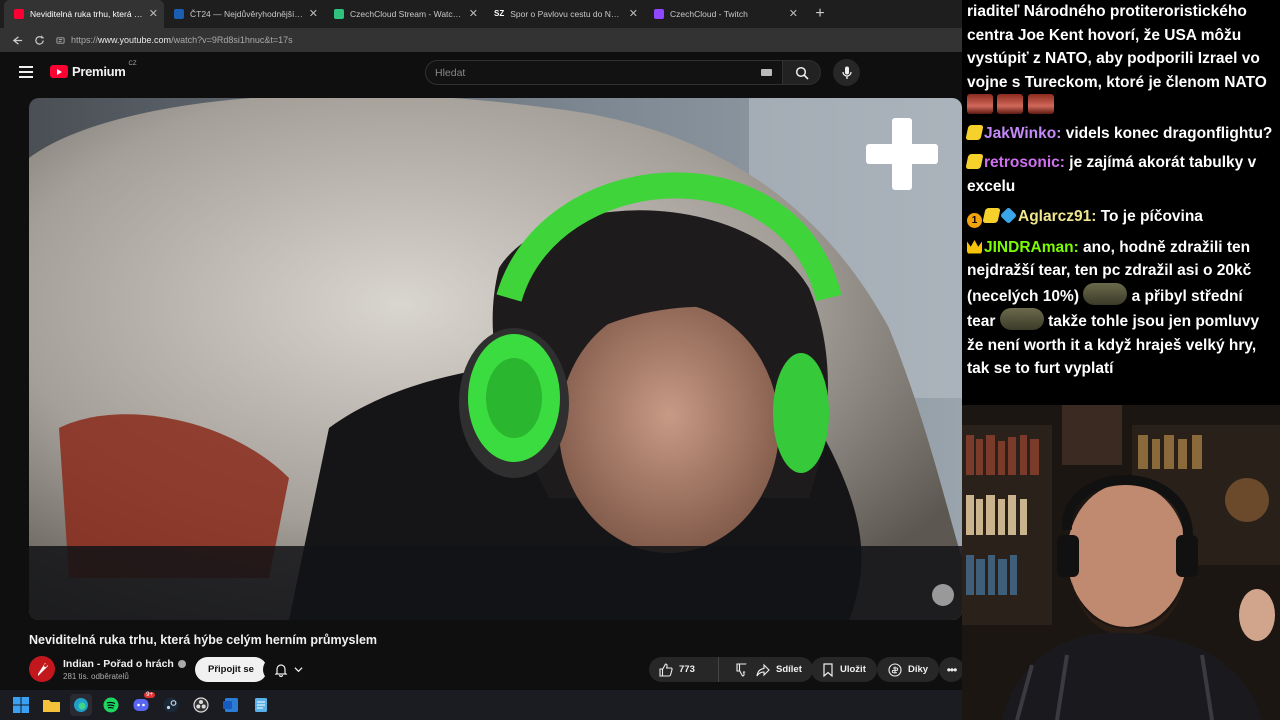  I want to click on reload-button, so click(39, 40).